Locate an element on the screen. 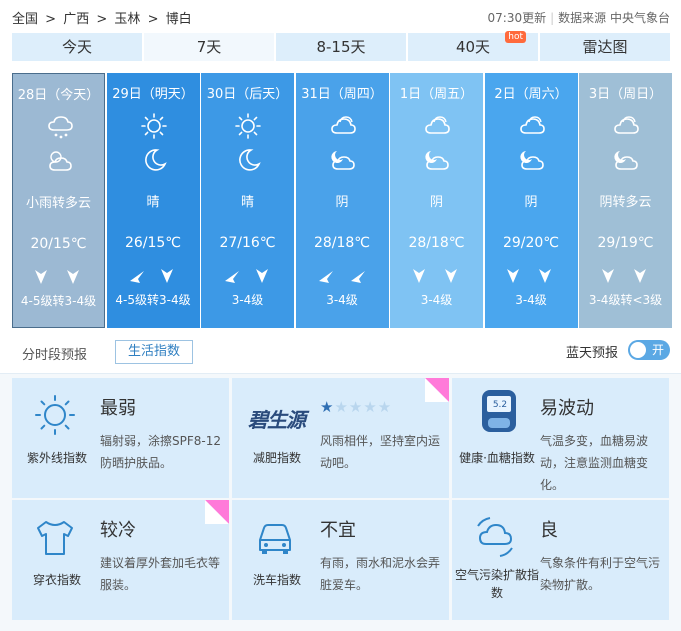  toggle-knob is located at coordinates (638, 350).